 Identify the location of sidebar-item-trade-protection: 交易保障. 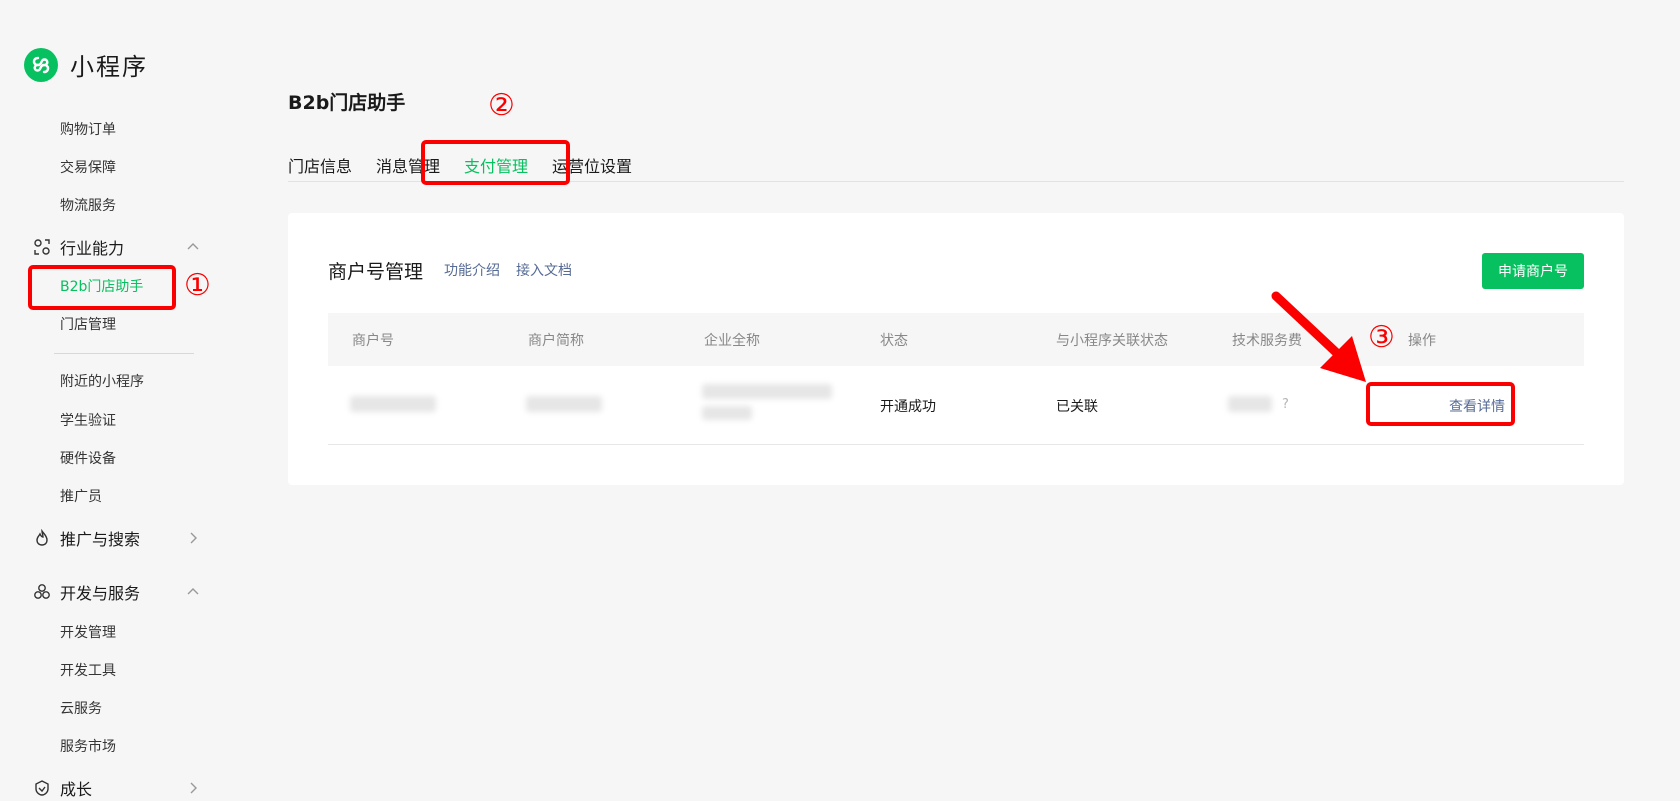
(88, 168).